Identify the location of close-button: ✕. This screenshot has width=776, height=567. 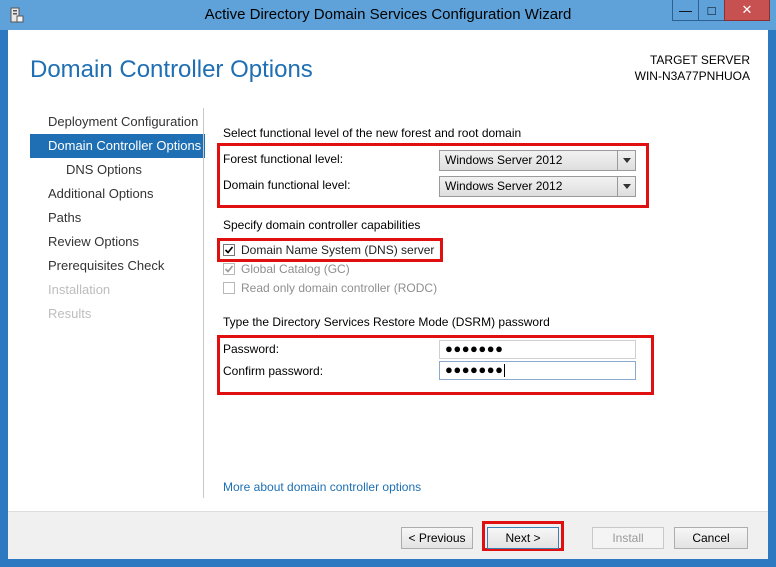
(747, 10).